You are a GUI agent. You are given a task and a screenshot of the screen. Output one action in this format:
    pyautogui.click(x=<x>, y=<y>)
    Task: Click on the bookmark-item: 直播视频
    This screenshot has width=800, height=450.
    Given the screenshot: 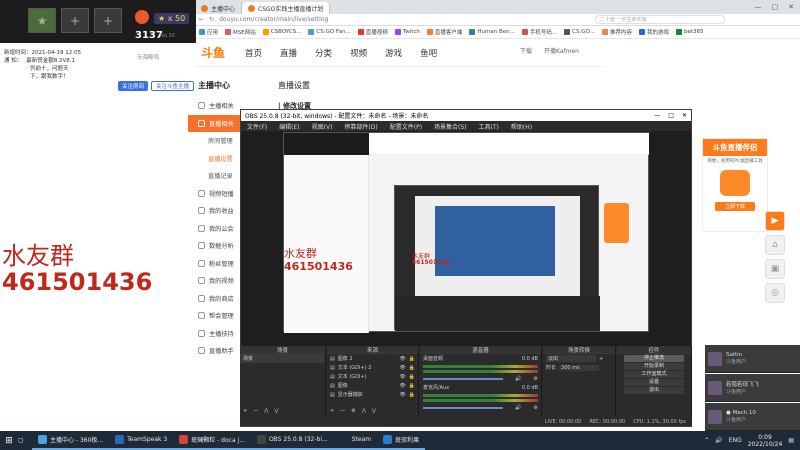 What is the action you would take?
    pyautogui.click(x=372, y=32)
    